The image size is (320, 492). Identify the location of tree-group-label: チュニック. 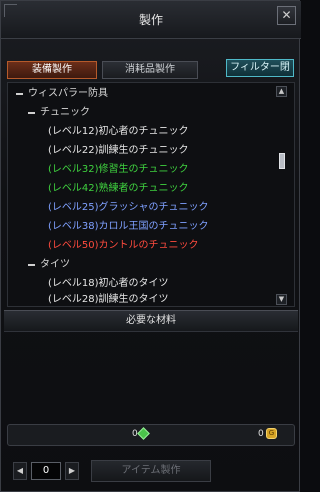
(65, 112).